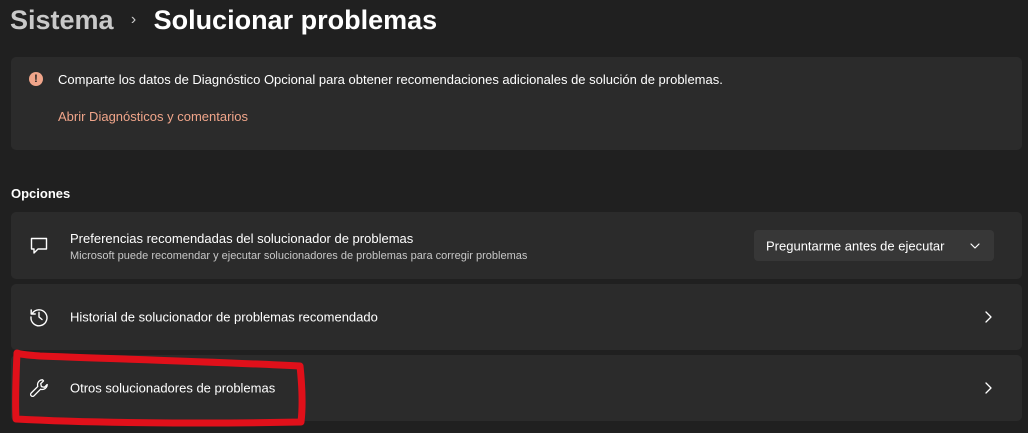  I want to click on run-preference-dropdown: Preguntarme antes de ejecutar, so click(874, 245).